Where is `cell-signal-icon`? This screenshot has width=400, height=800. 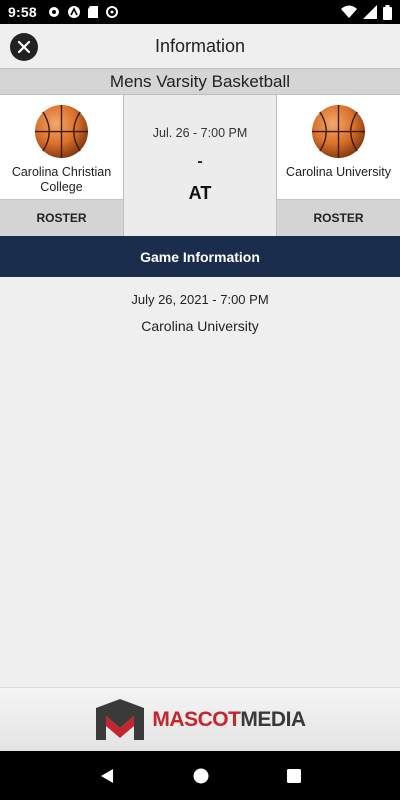 cell-signal-icon is located at coordinates (370, 12).